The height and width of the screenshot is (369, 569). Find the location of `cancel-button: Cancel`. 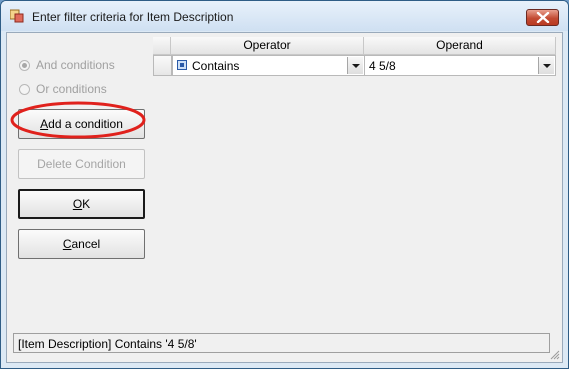

cancel-button: Cancel is located at coordinates (81, 244).